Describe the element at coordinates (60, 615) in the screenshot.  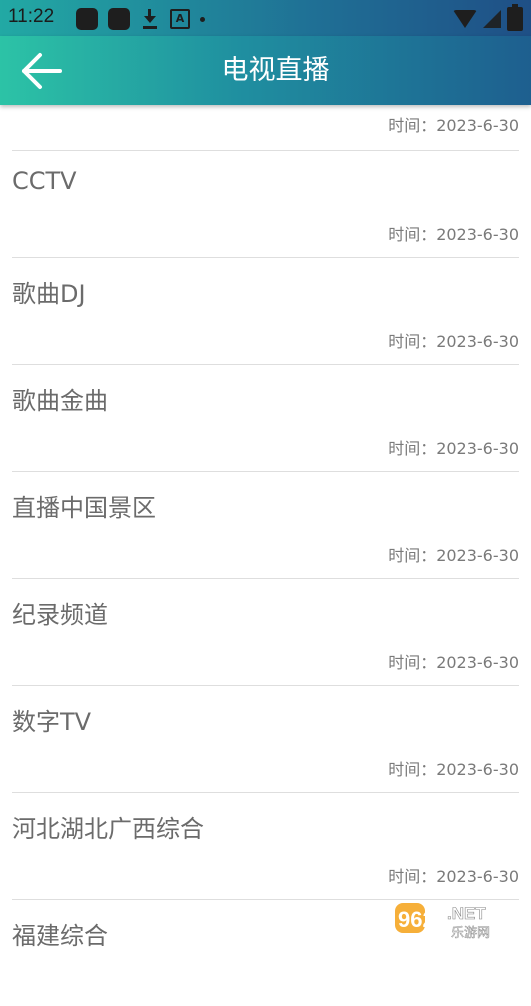
I see `item-title: 纪录频道` at that location.